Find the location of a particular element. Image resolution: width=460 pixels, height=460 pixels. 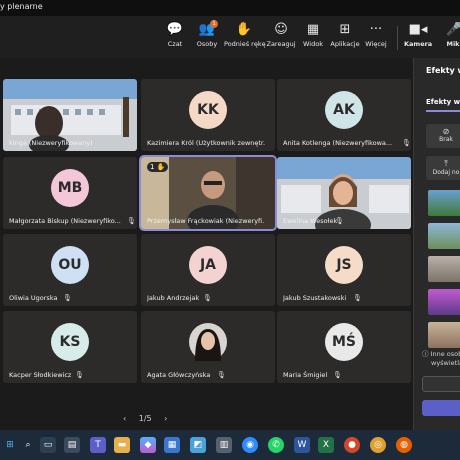

tab-underline is located at coordinates (443, 111).